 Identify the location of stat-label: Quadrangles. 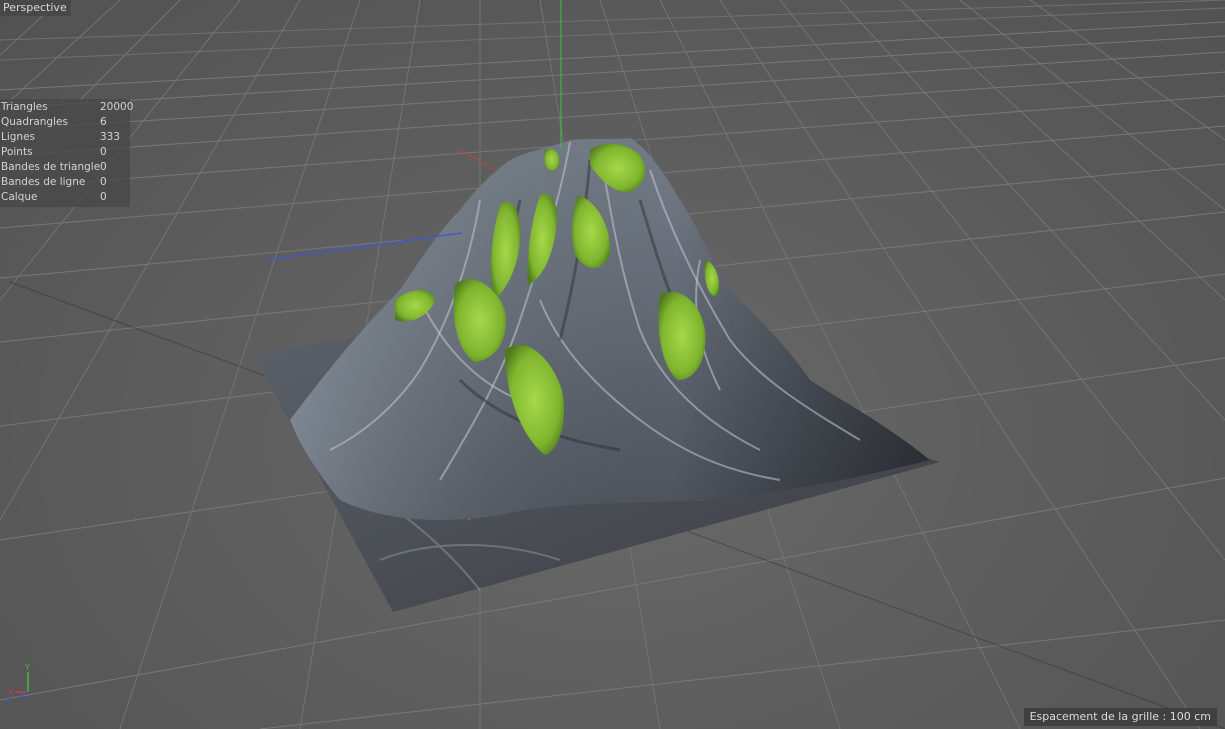
(34, 122).